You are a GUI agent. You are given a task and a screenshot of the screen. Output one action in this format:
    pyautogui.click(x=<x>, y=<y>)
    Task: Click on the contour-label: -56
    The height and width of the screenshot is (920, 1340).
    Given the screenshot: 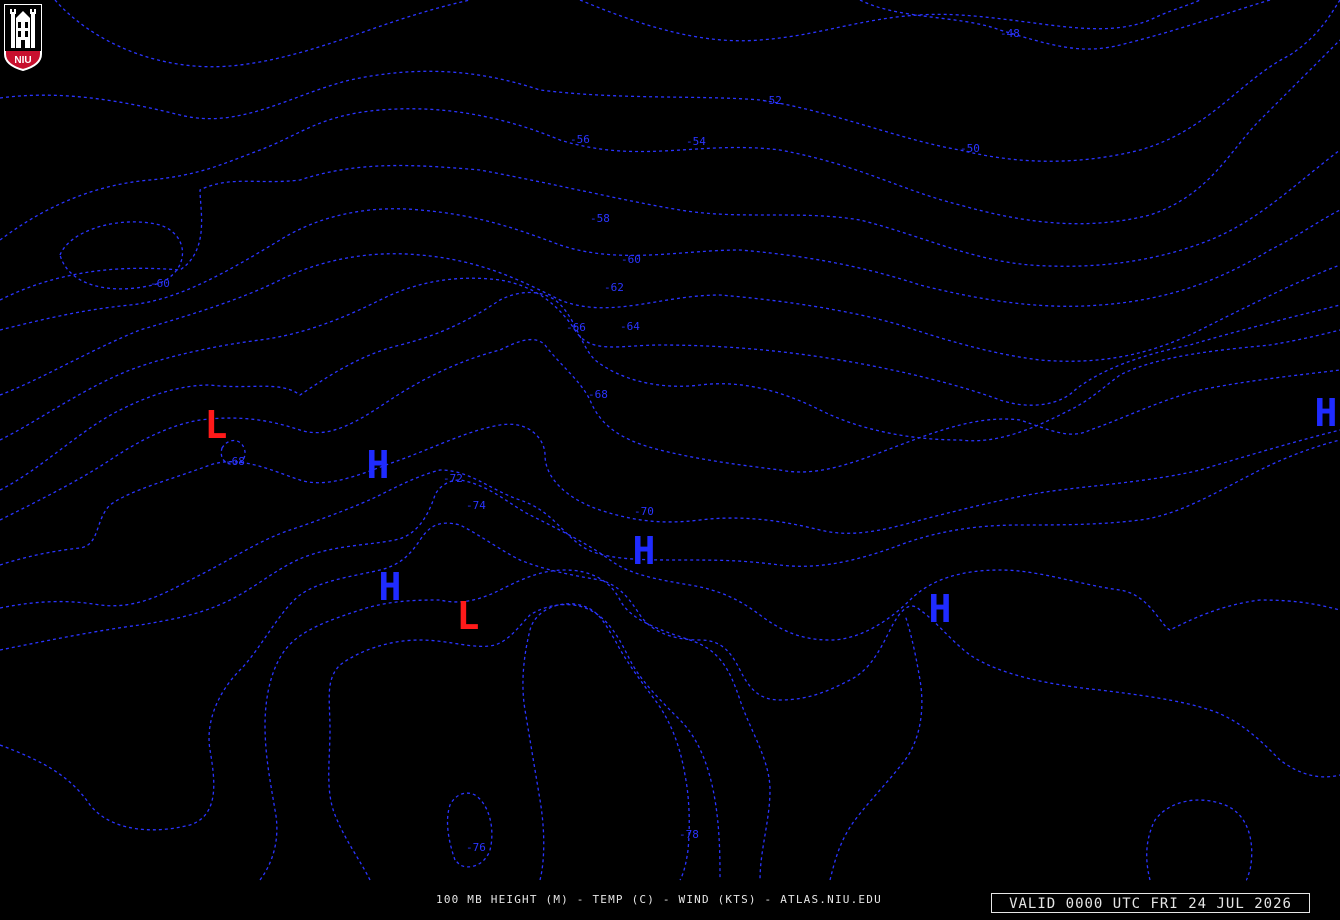 What is the action you would take?
    pyautogui.click(x=580, y=139)
    